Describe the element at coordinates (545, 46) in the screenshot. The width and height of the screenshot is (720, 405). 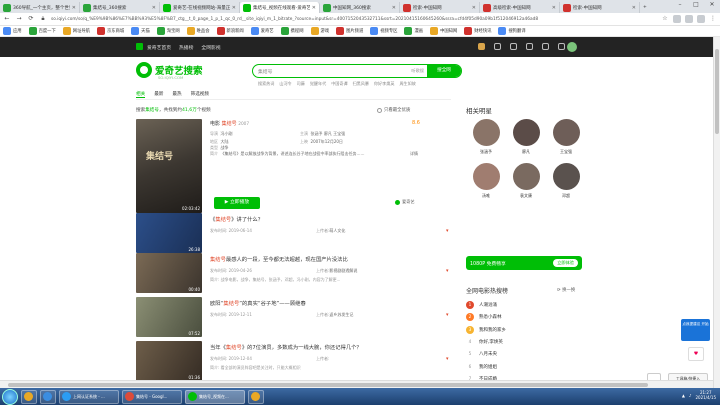
I see `message-icon` at that location.